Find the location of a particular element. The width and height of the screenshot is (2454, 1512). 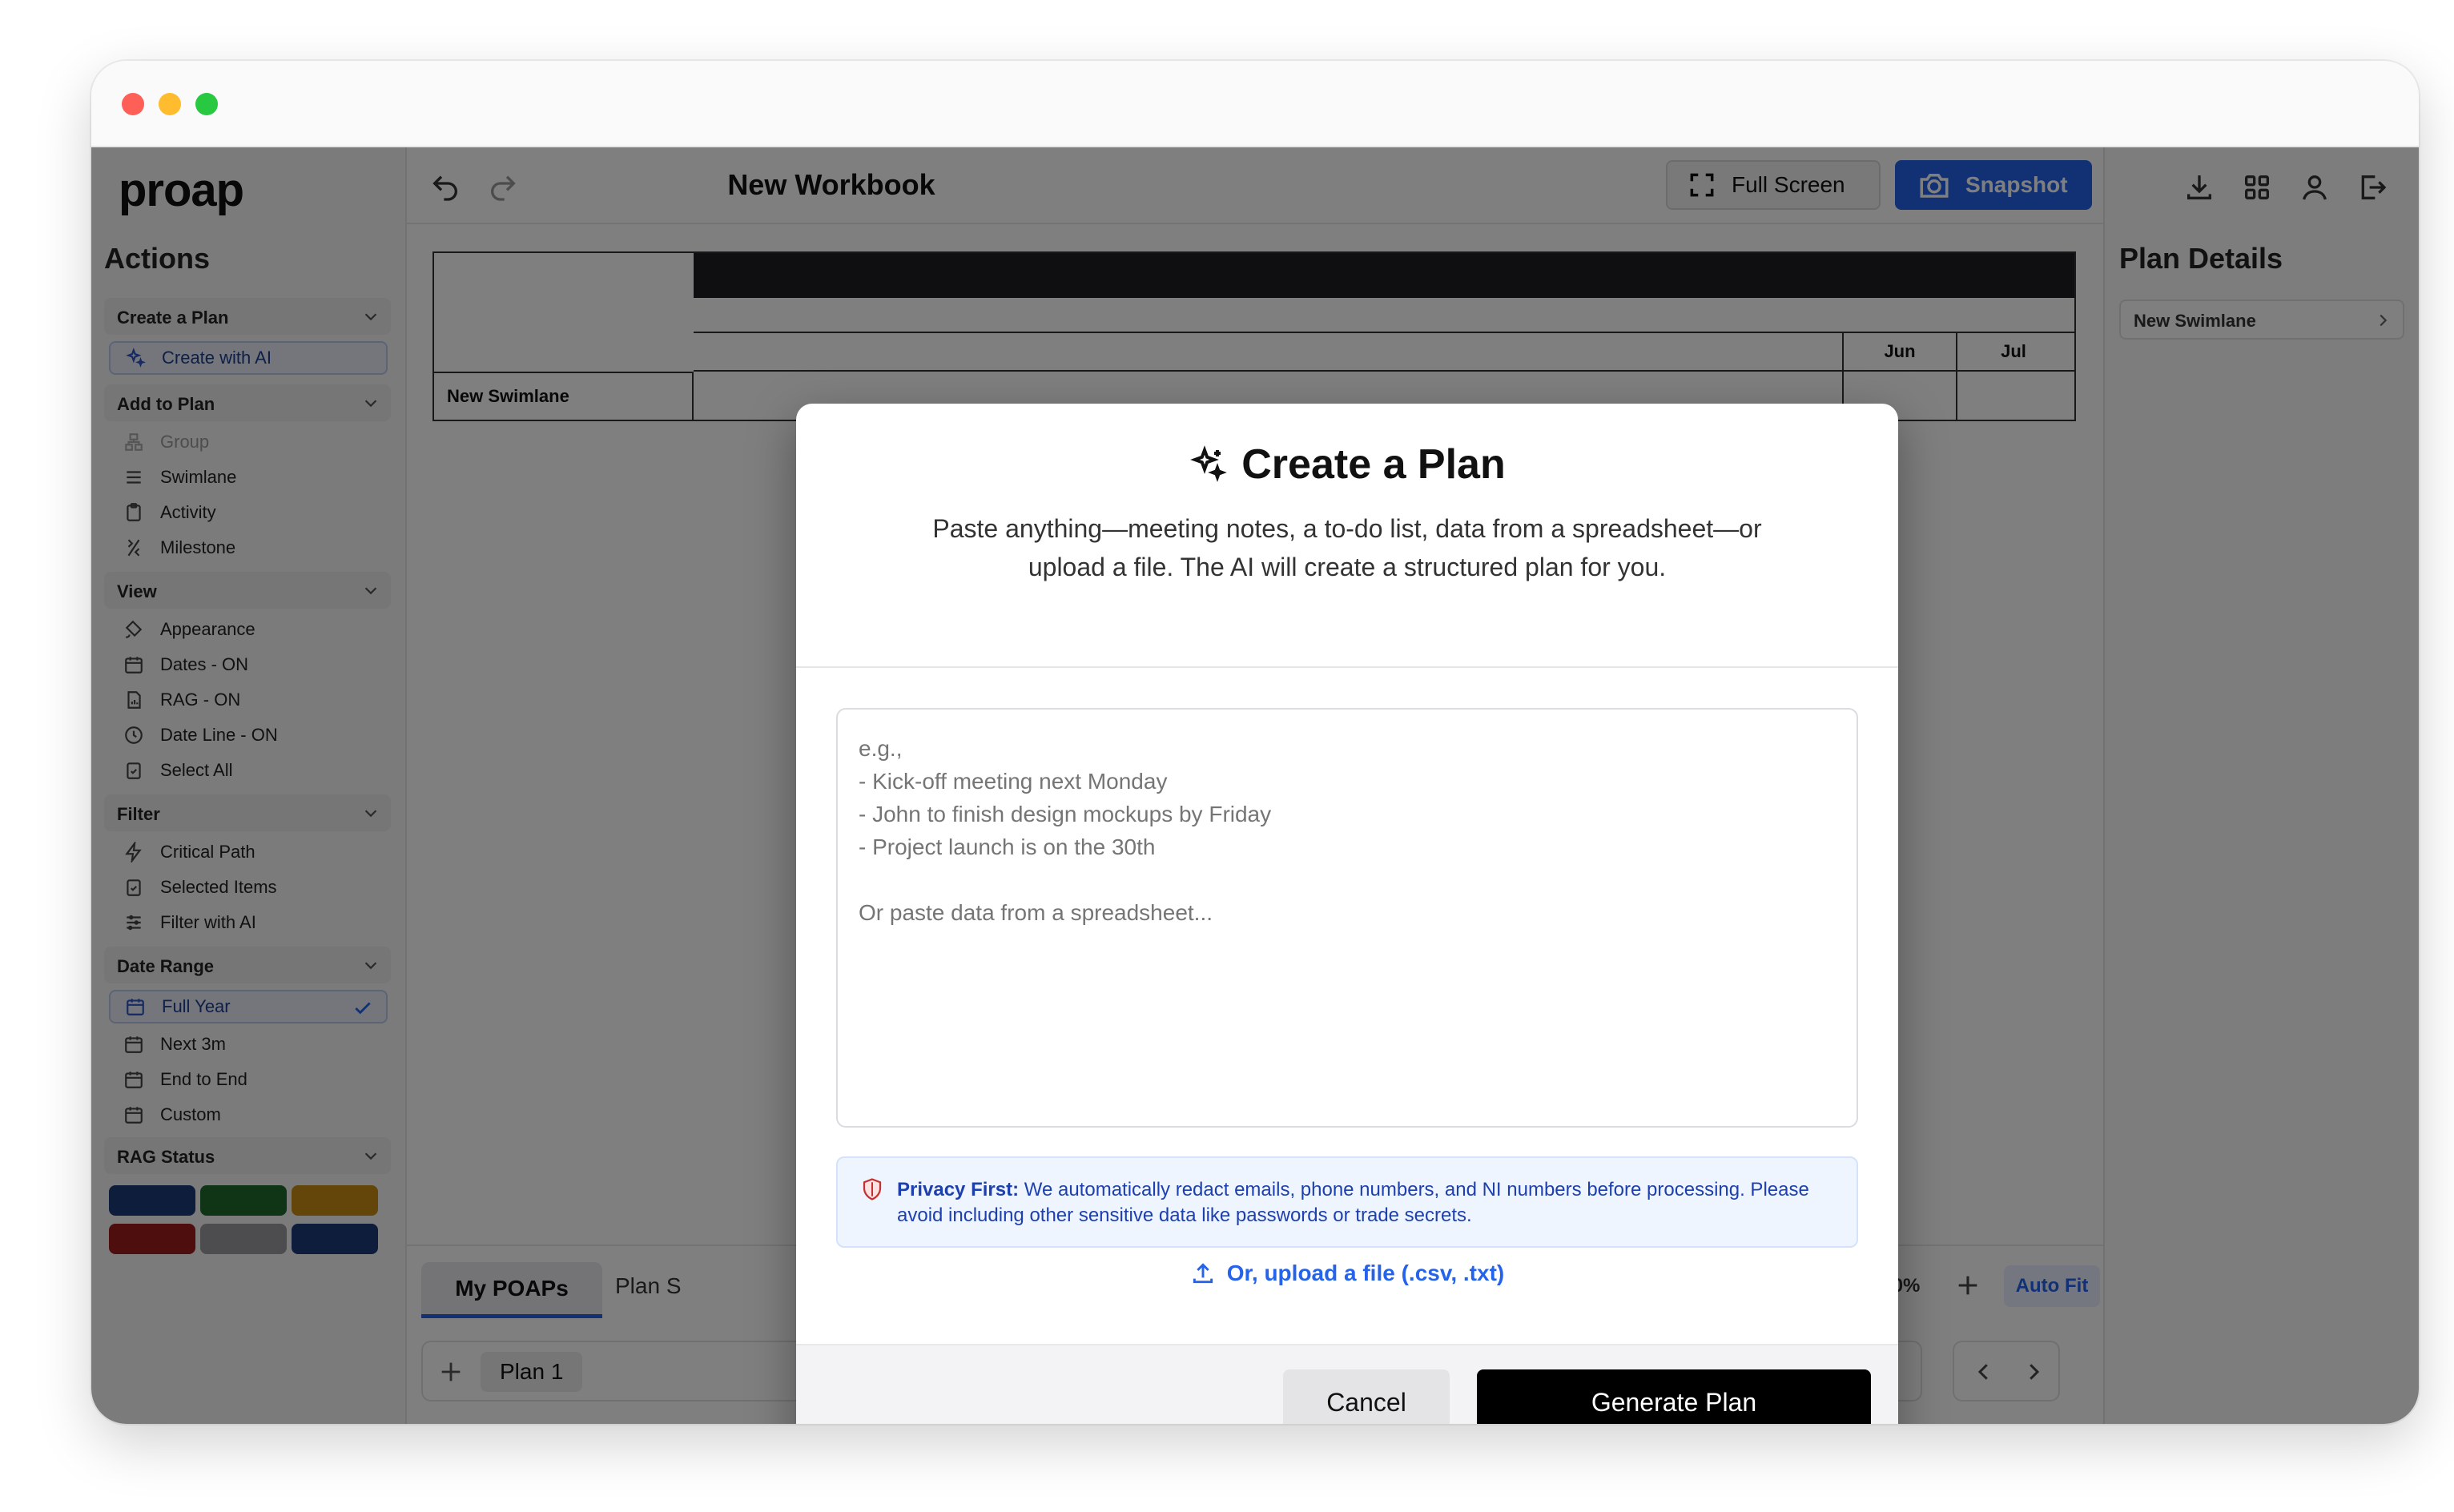

plan-input-textarea is located at coordinates (1347, 918).